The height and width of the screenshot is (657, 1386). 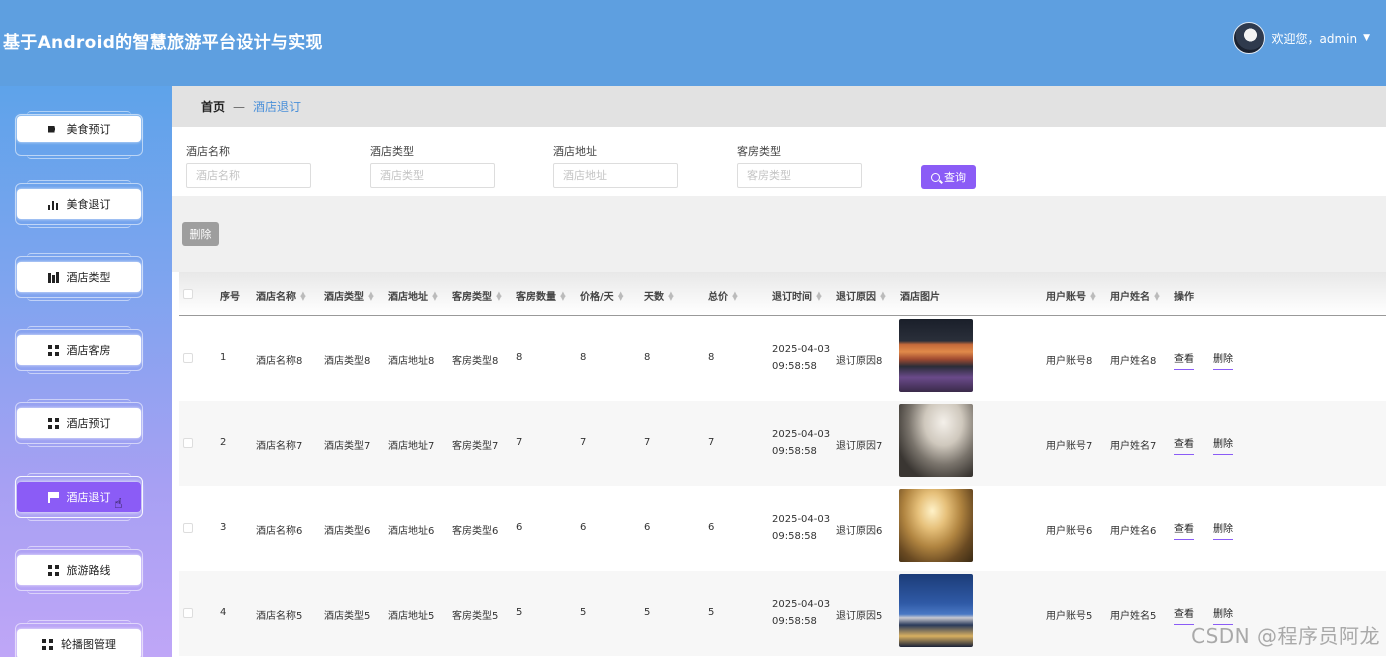 I want to click on hotel-type-field: 酒店类型, so click(x=433, y=165).